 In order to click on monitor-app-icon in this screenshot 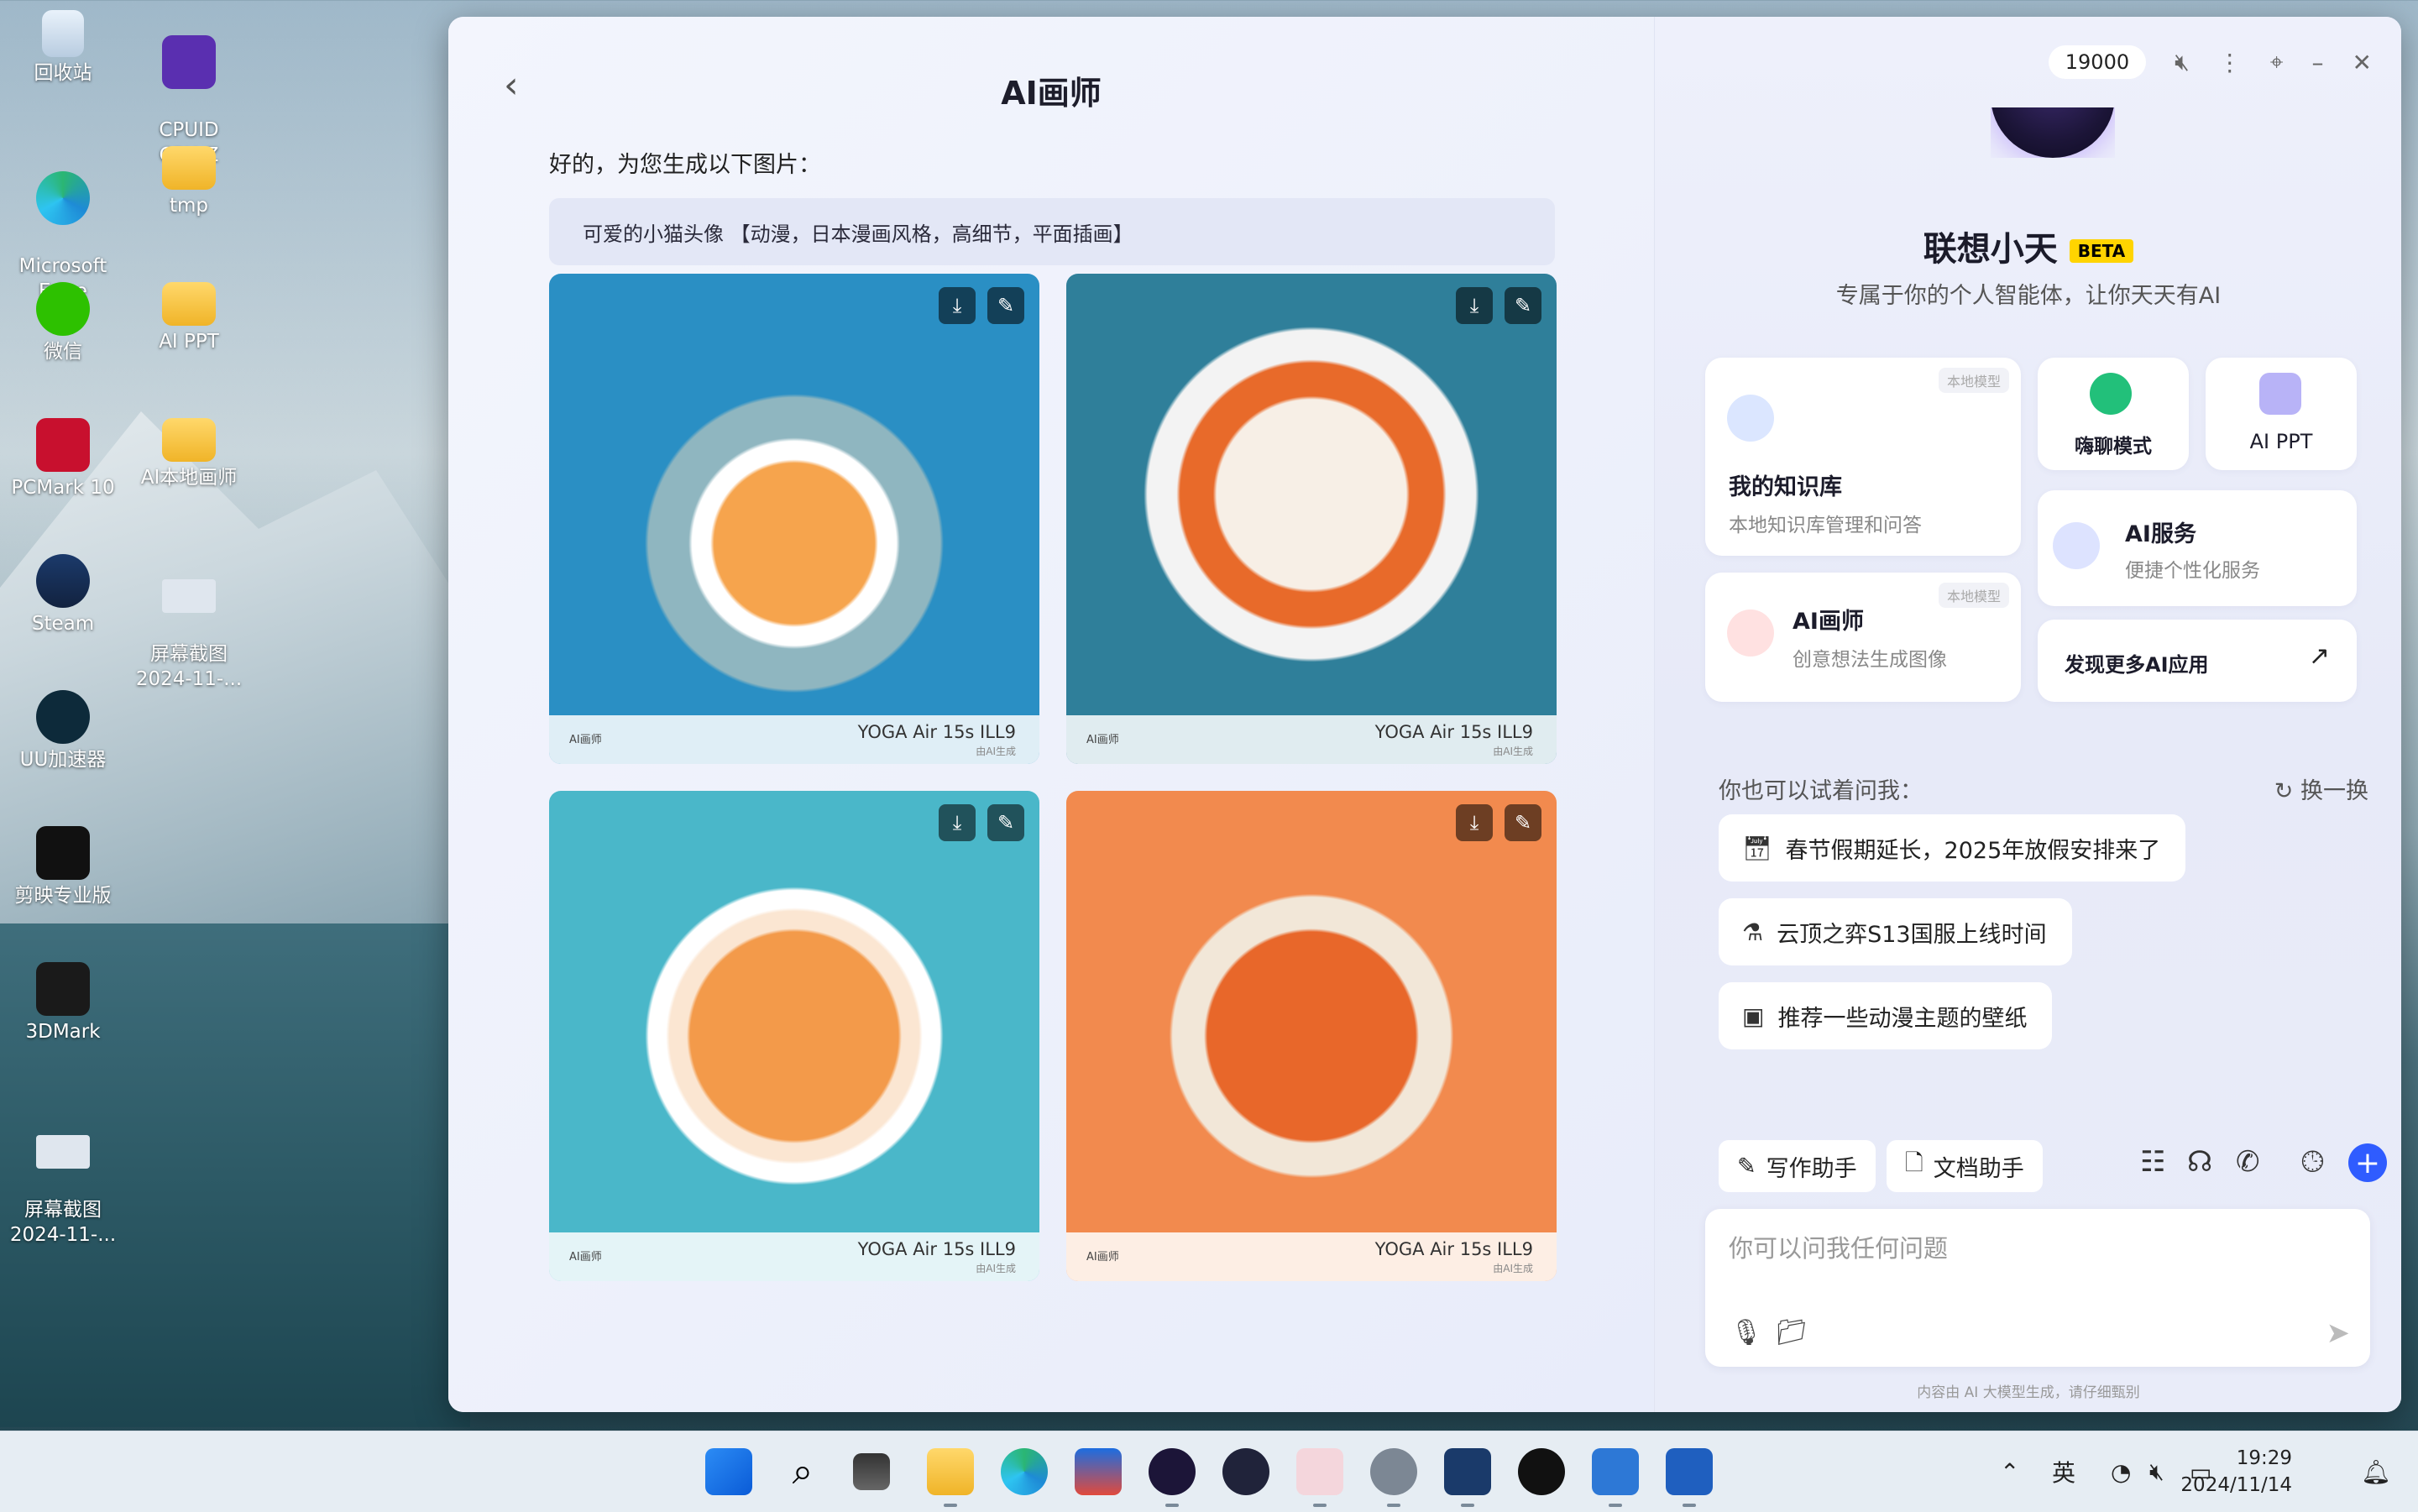, I will do `click(1467, 1477)`.